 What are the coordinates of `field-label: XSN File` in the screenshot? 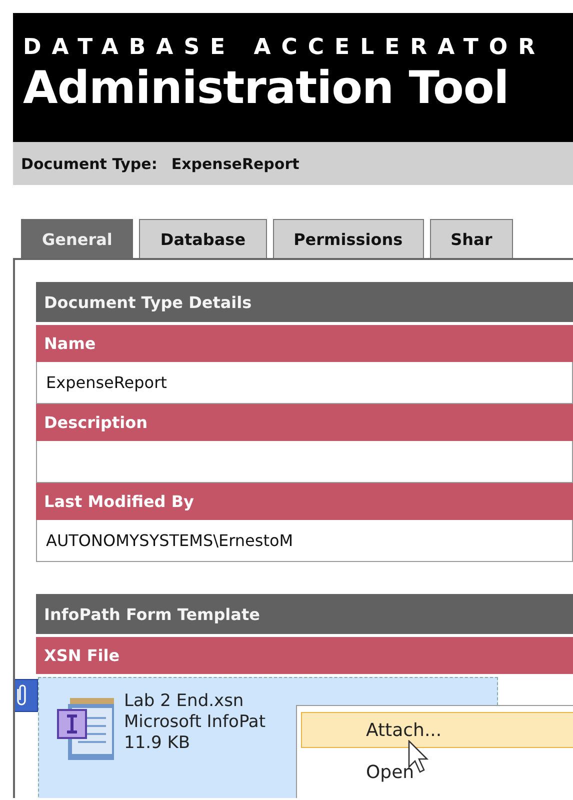 It's located at (304, 655).